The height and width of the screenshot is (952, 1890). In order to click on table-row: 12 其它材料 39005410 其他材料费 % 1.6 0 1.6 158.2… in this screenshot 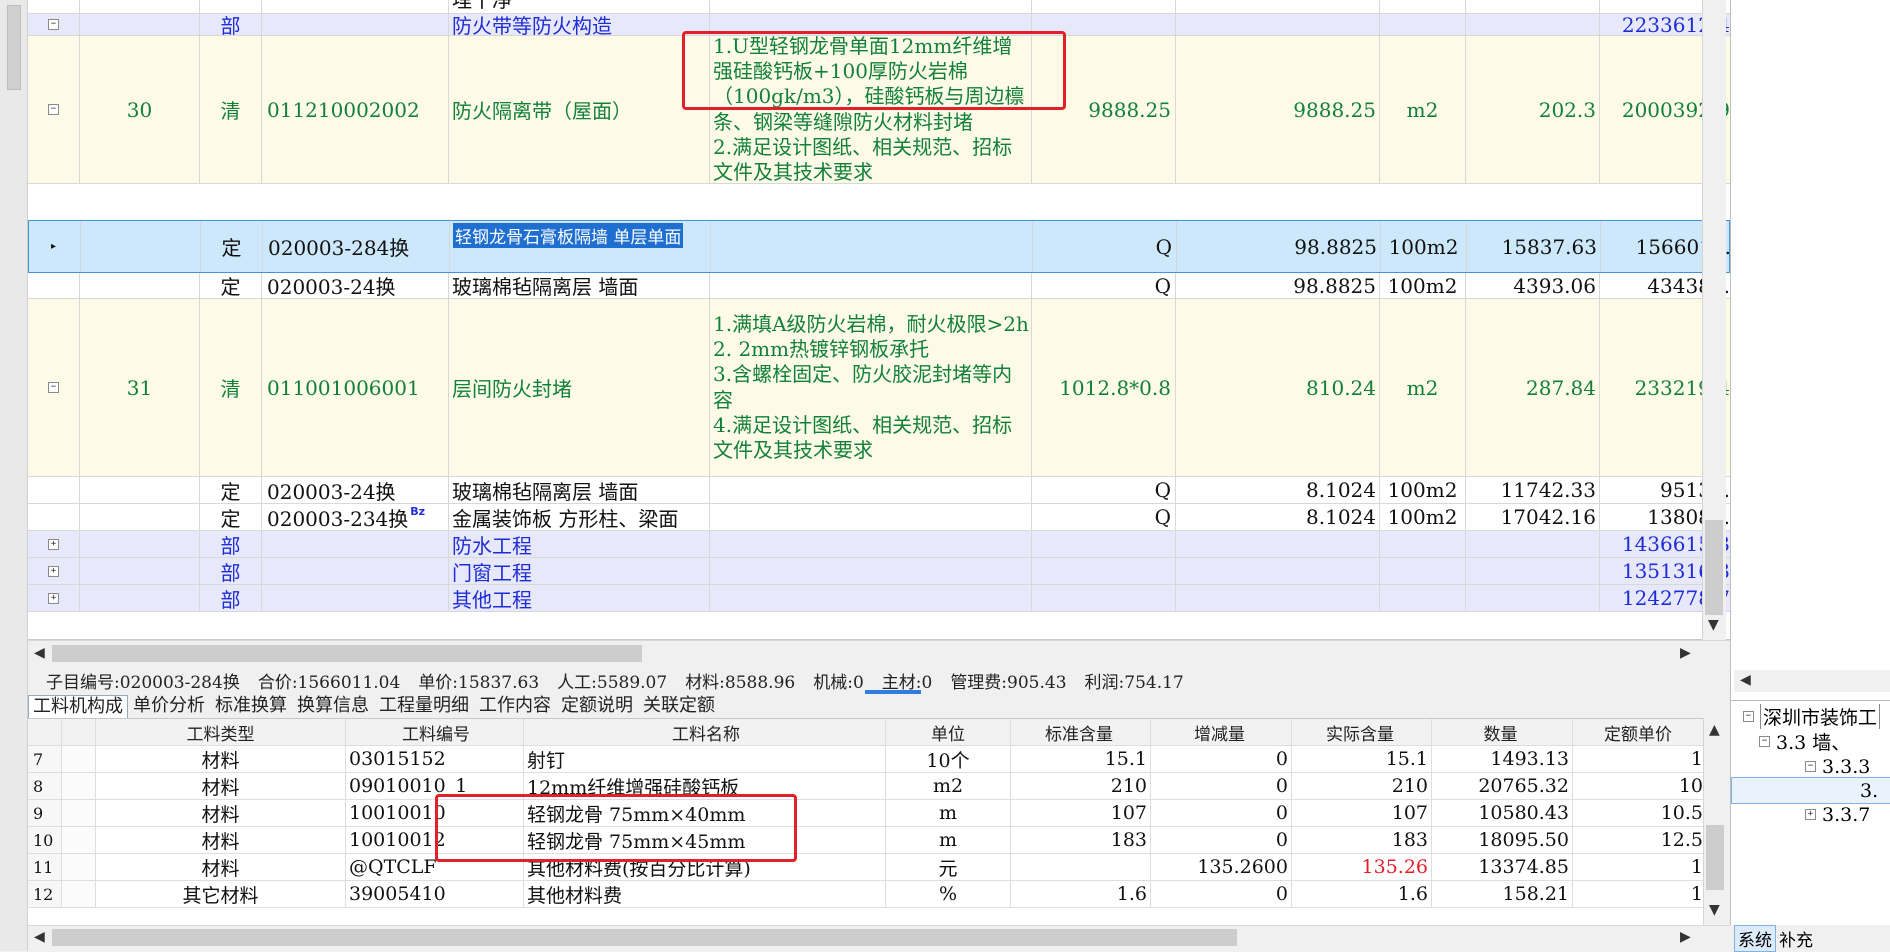, I will do `click(865, 894)`.